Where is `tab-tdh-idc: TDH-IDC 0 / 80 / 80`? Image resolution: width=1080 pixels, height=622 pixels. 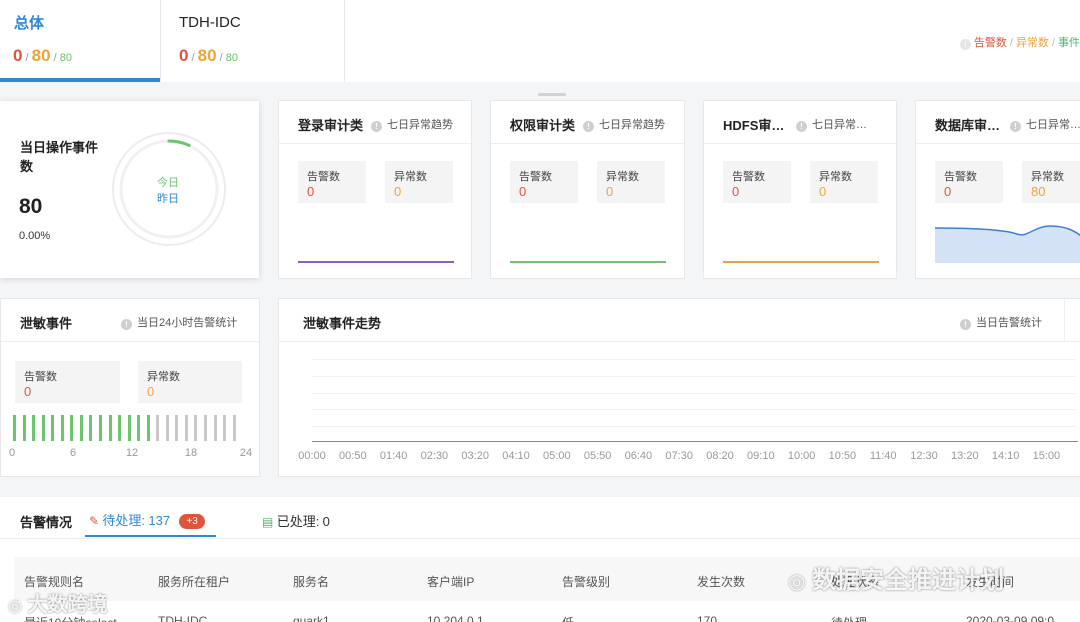
tab-tdh-idc: TDH-IDC 0 / 80 / 80 is located at coordinates (252, 41).